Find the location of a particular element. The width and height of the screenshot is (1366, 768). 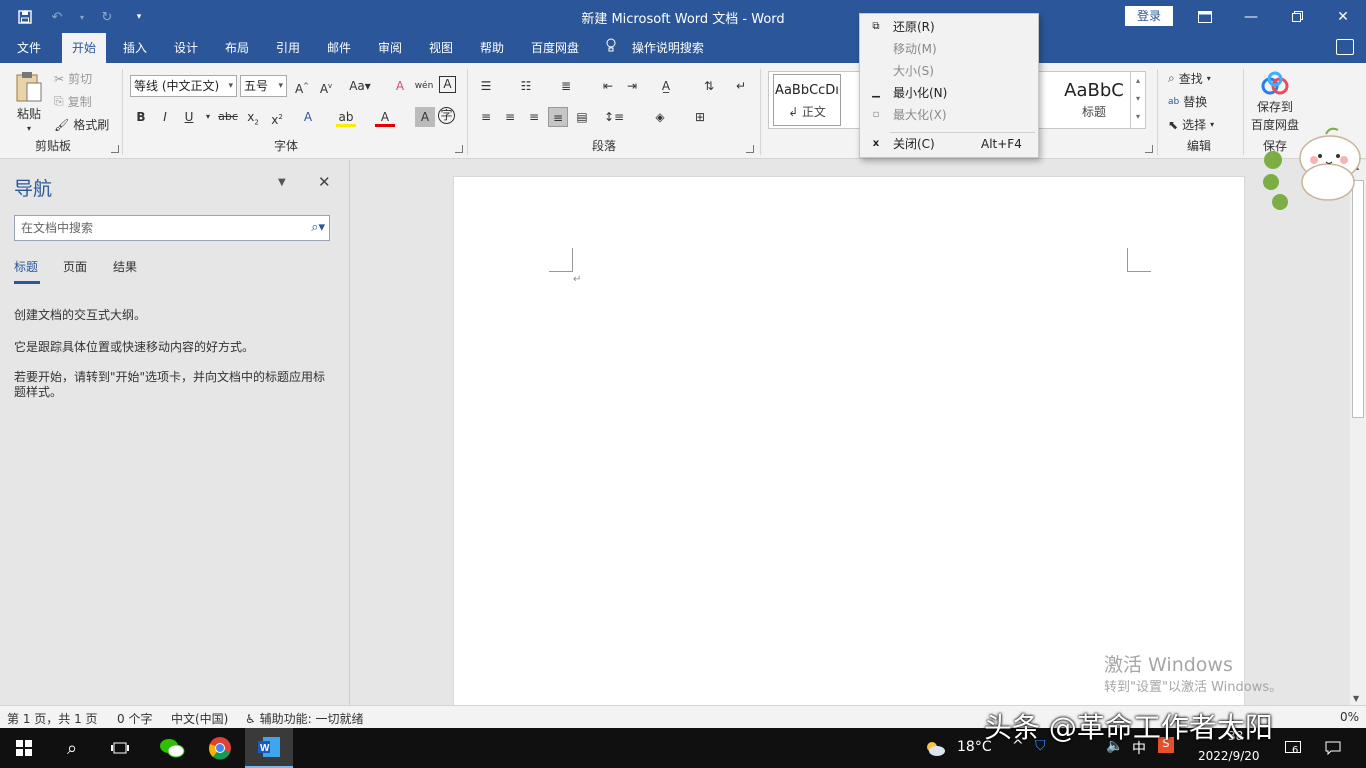

task-view-icon is located at coordinates (120, 748).